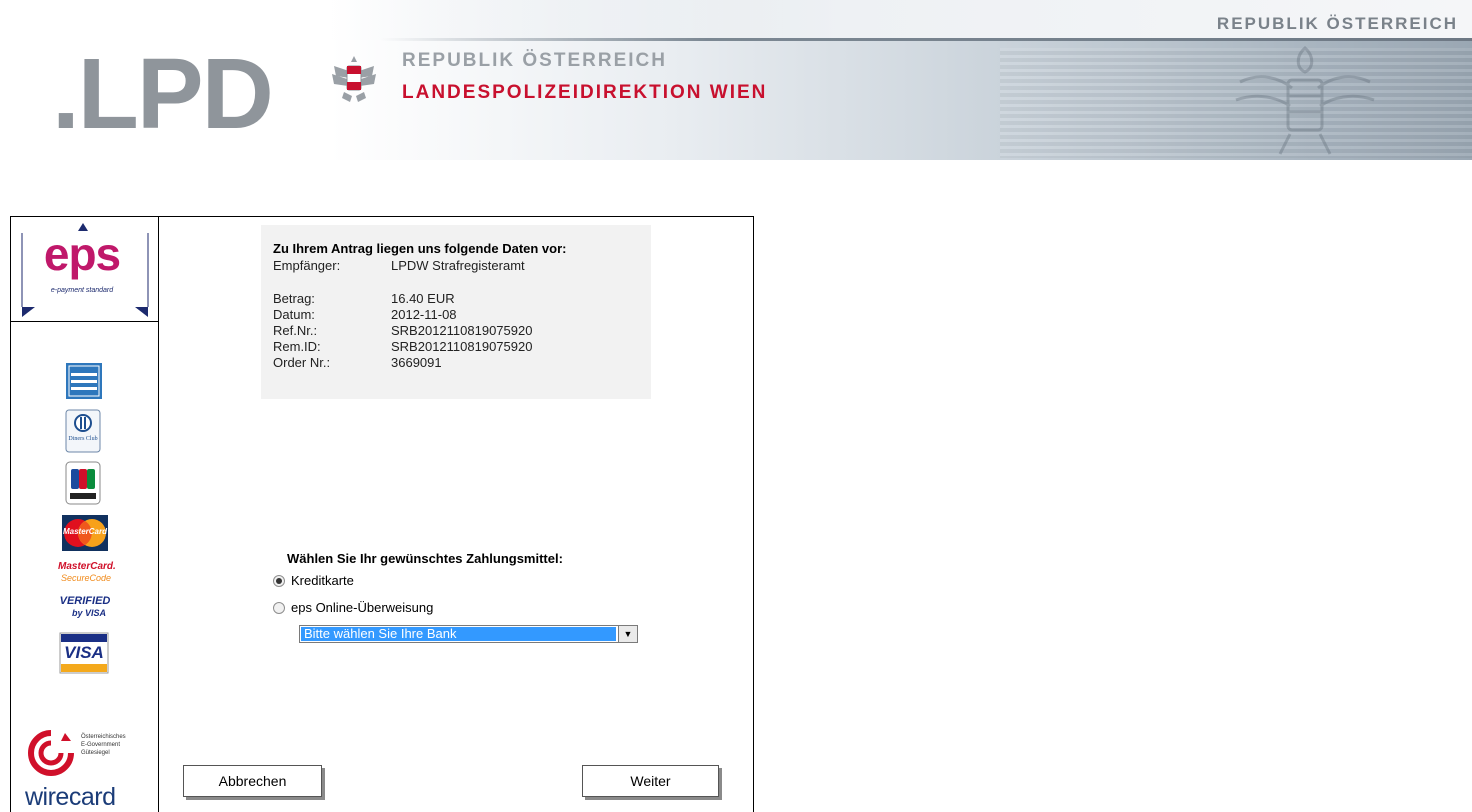  Describe the element at coordinates (295, 330) in the screenshot. I see `info-label: Ref.Nr.:` at that location.